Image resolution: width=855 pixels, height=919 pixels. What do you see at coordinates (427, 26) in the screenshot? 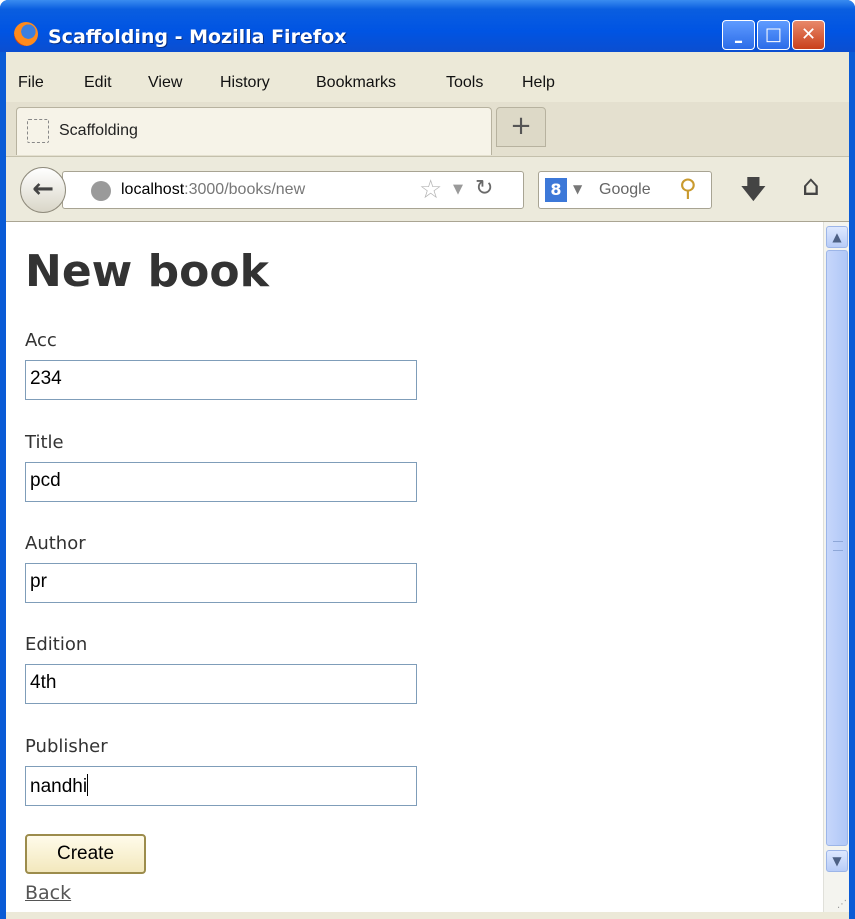
I see `title-bar: Scaffolding - Mozilla Firefox – □ ✕` at bounding box center [427, 26].